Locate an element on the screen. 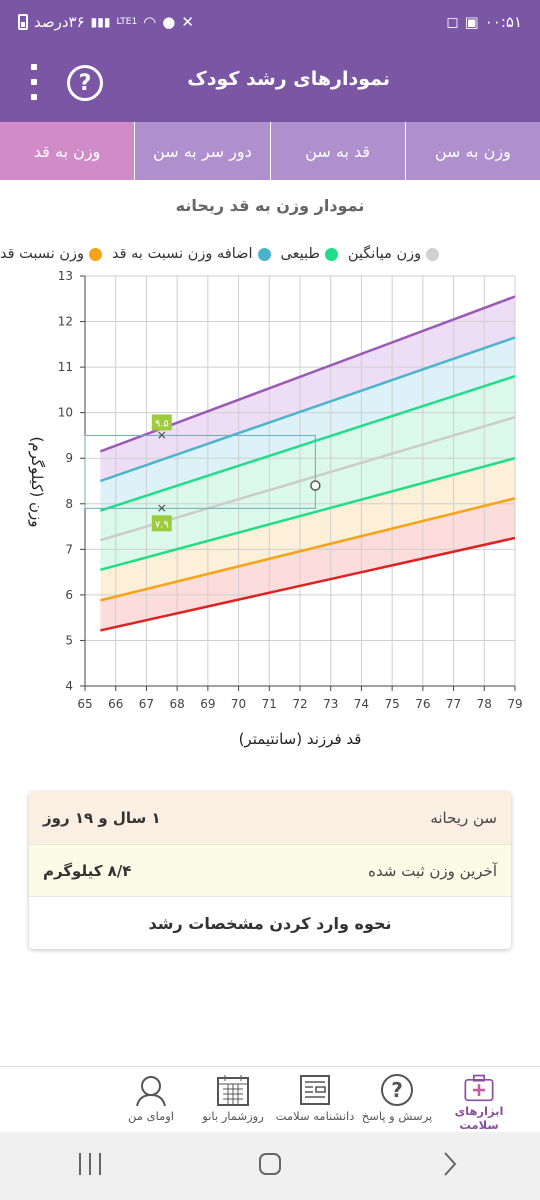 The height and width of the screenshot is (1200, 540). legend-label: وزن نسبت قد is located at coordinates (42, 254).